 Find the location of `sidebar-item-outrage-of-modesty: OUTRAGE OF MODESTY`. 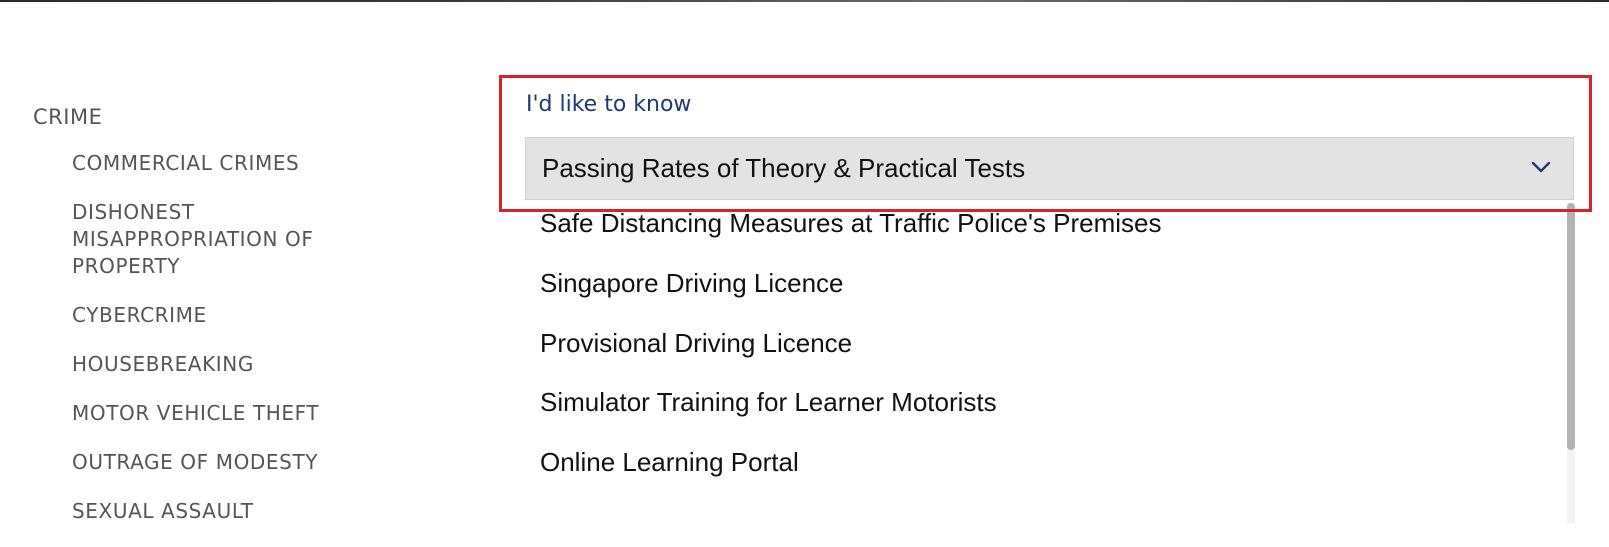

sidebar-item-outrage-of-modesty: OUTRAGE OF MODESTY is located at coordinates (222, 462).